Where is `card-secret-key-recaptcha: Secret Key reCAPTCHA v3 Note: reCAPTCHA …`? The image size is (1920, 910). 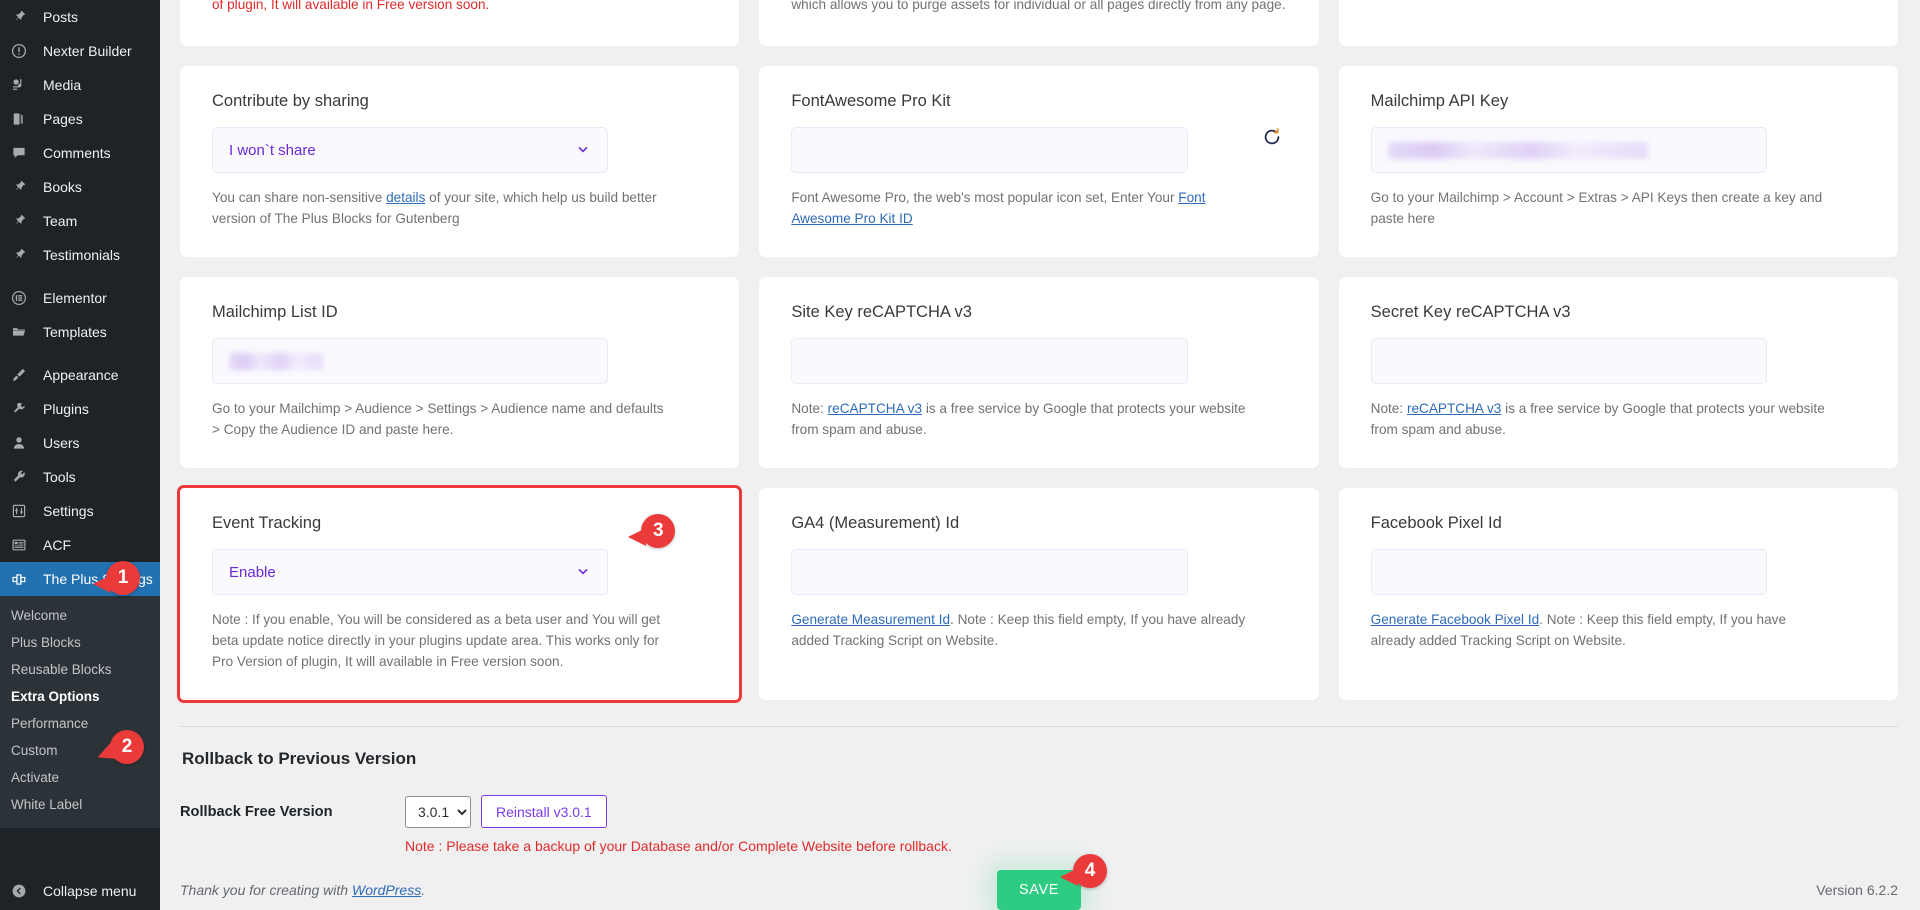 card-secret-key-recaptcha: Secret Key reCAPTCHA v3 Note: reCAPTCHA … is located at coordinates (1618, 373).